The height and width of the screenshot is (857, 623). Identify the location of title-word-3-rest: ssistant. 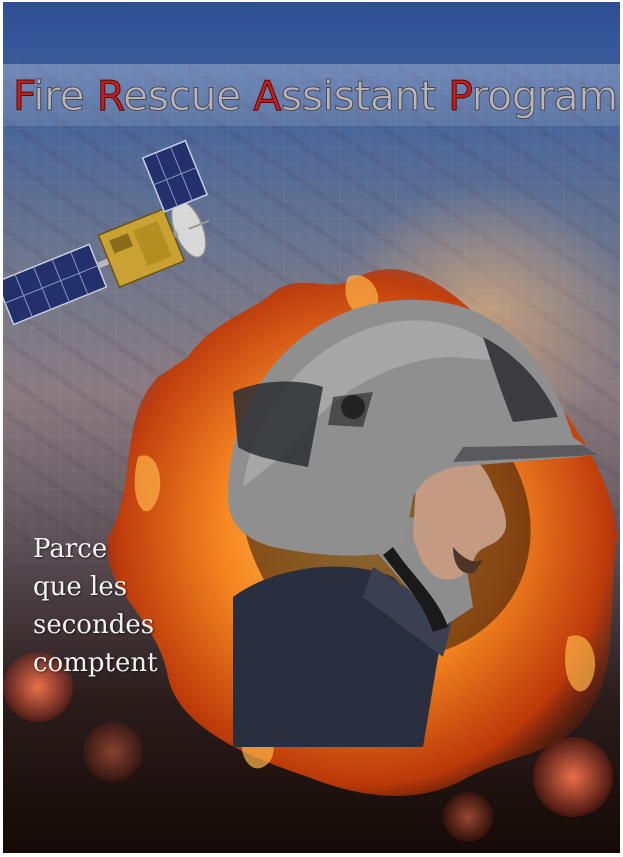
(358, 96).